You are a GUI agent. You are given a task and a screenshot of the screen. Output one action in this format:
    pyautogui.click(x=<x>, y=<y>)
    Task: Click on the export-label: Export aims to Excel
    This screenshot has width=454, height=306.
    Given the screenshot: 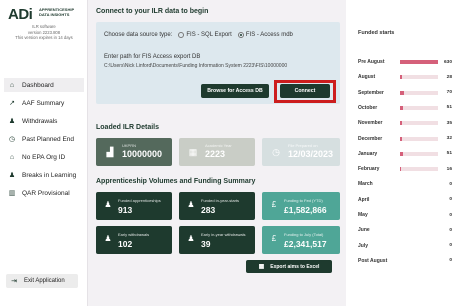 What is the action you would take?
    pyautogui.click(x=295, y=266)
    